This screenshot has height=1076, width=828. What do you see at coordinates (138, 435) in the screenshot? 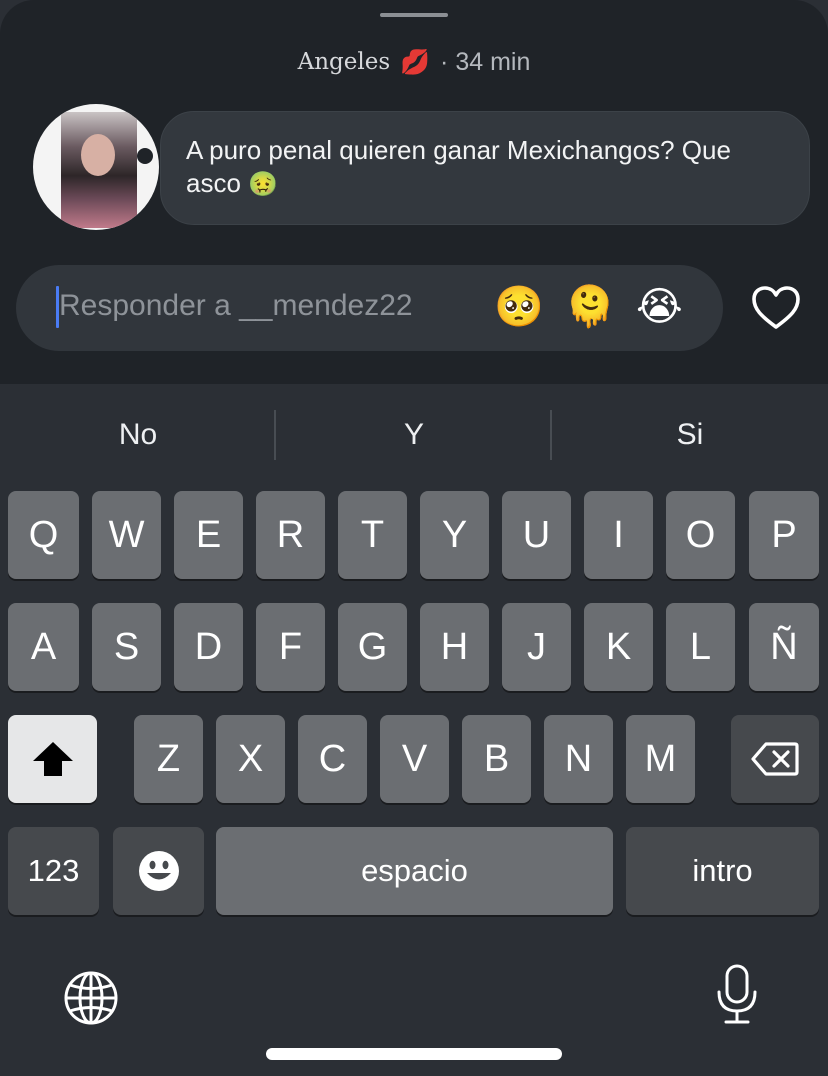
I see `suggestion-1: No` at bounding box center [138, 435].